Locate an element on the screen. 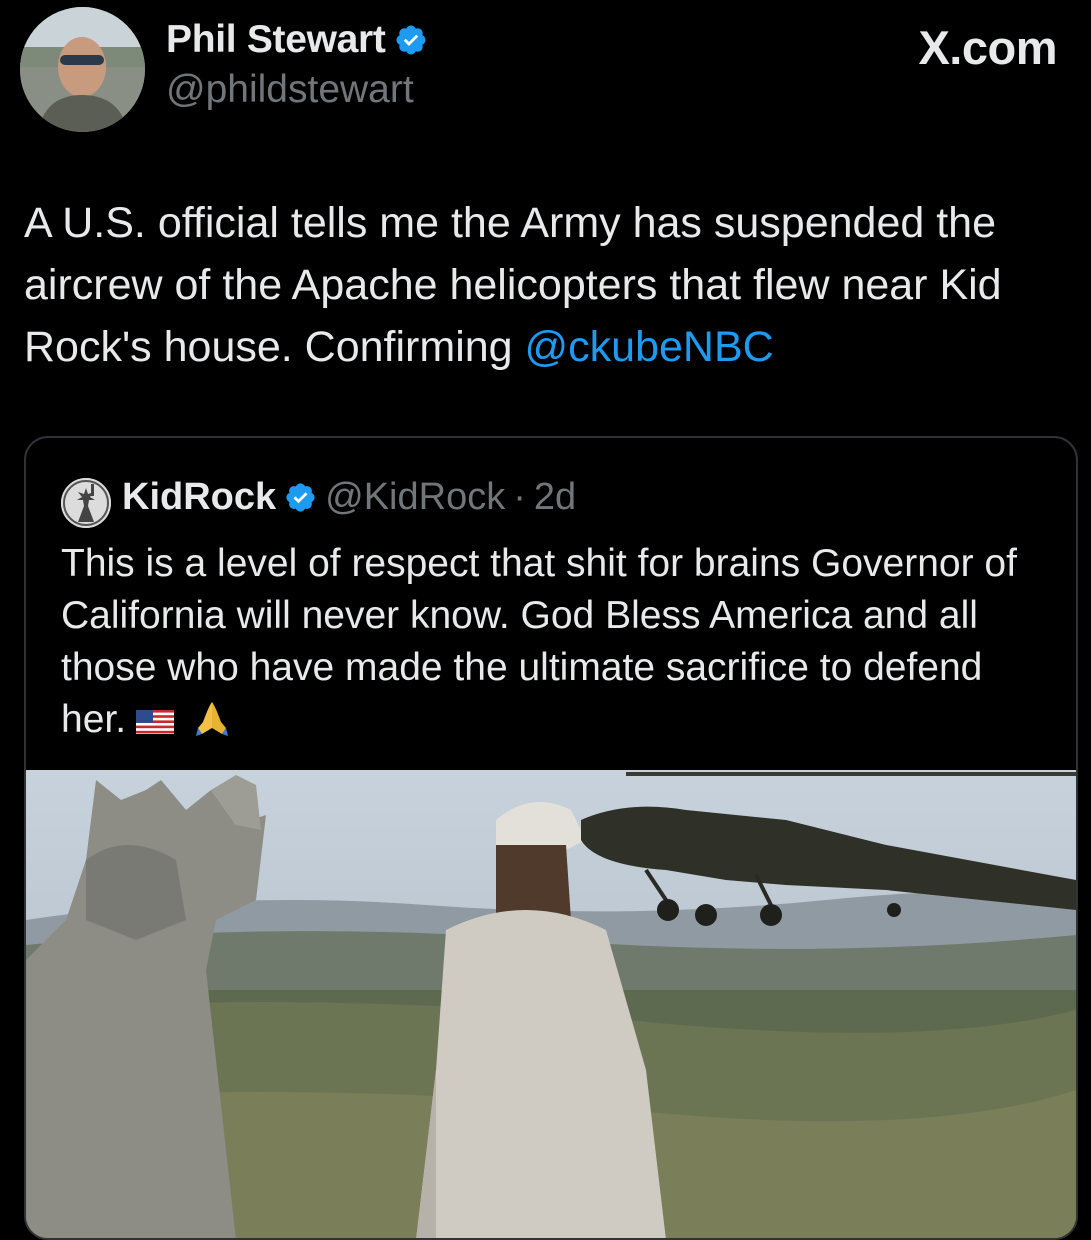 The width and height of the screenshot is (1091, 1240). quoted-author-avatar is located at coordinates (86, 503).